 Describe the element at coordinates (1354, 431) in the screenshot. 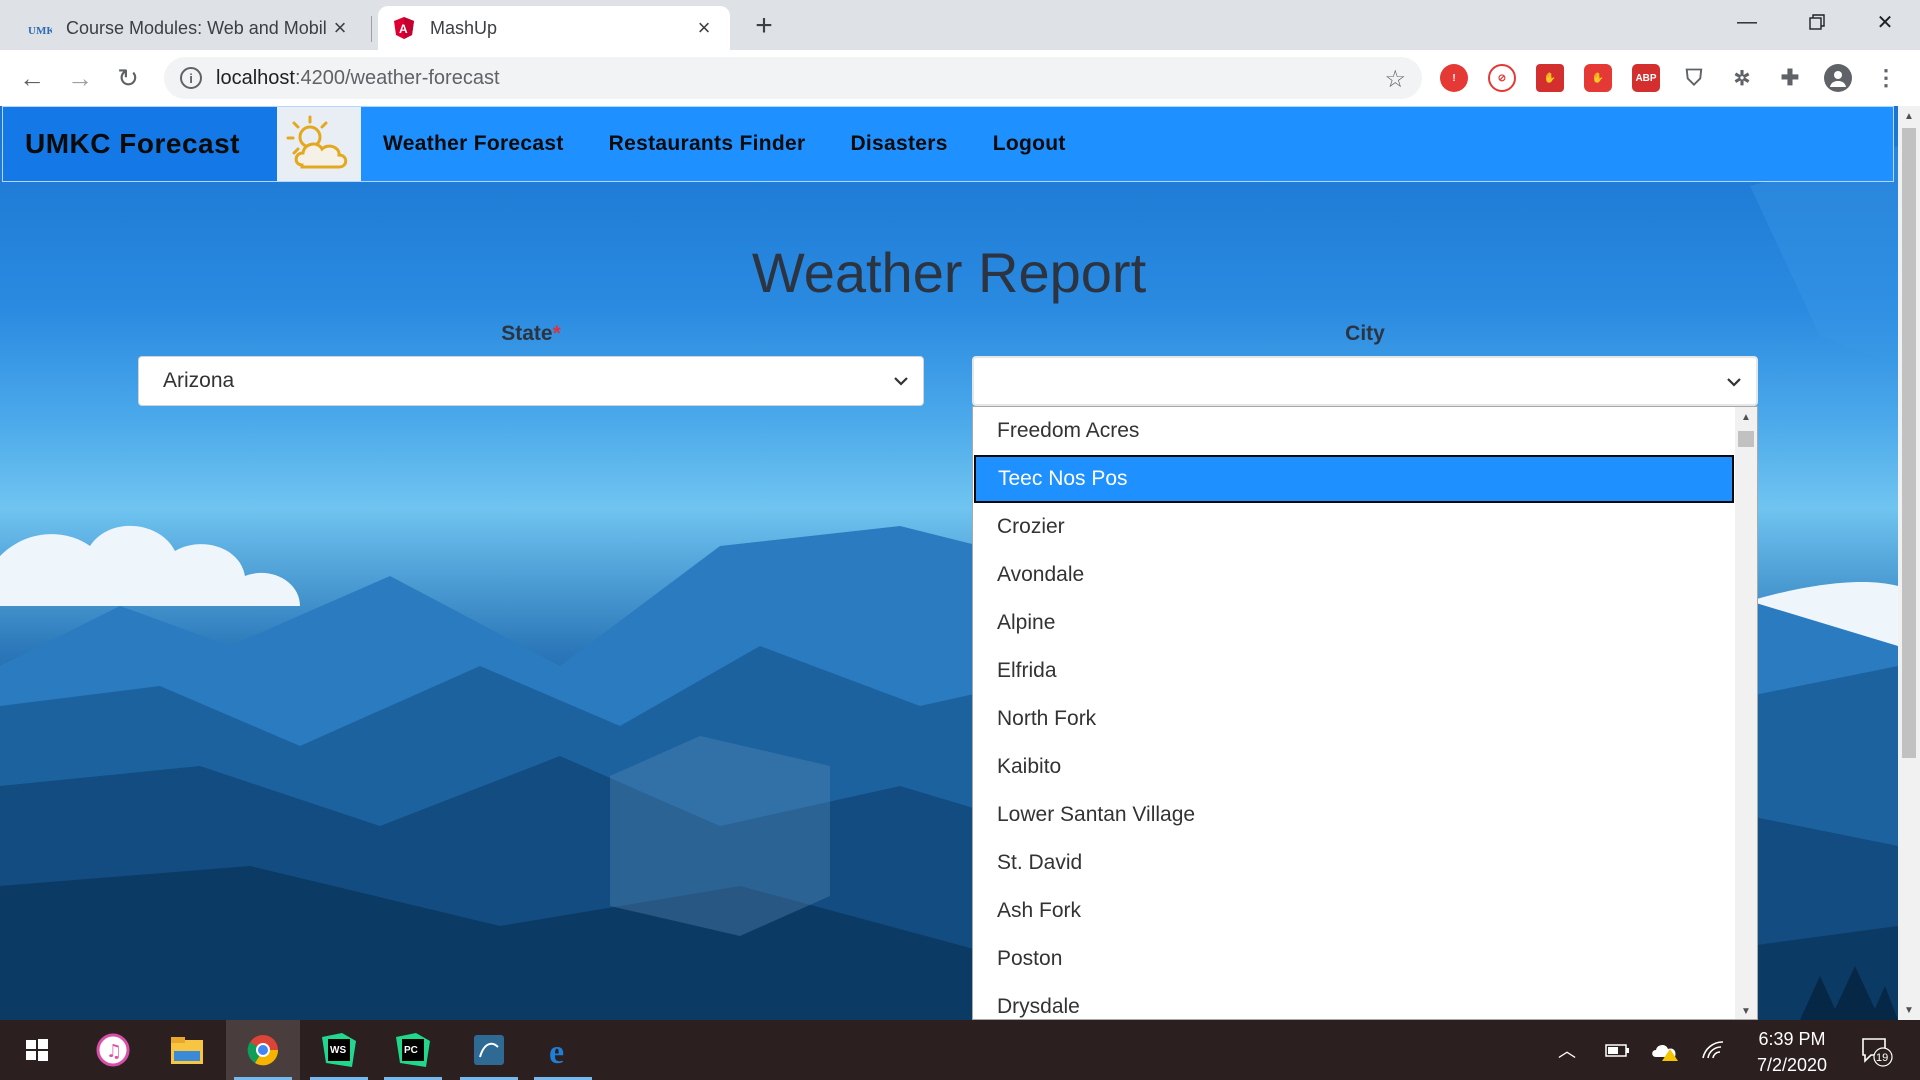

I see `city-option: Freedom Acres` at that location.